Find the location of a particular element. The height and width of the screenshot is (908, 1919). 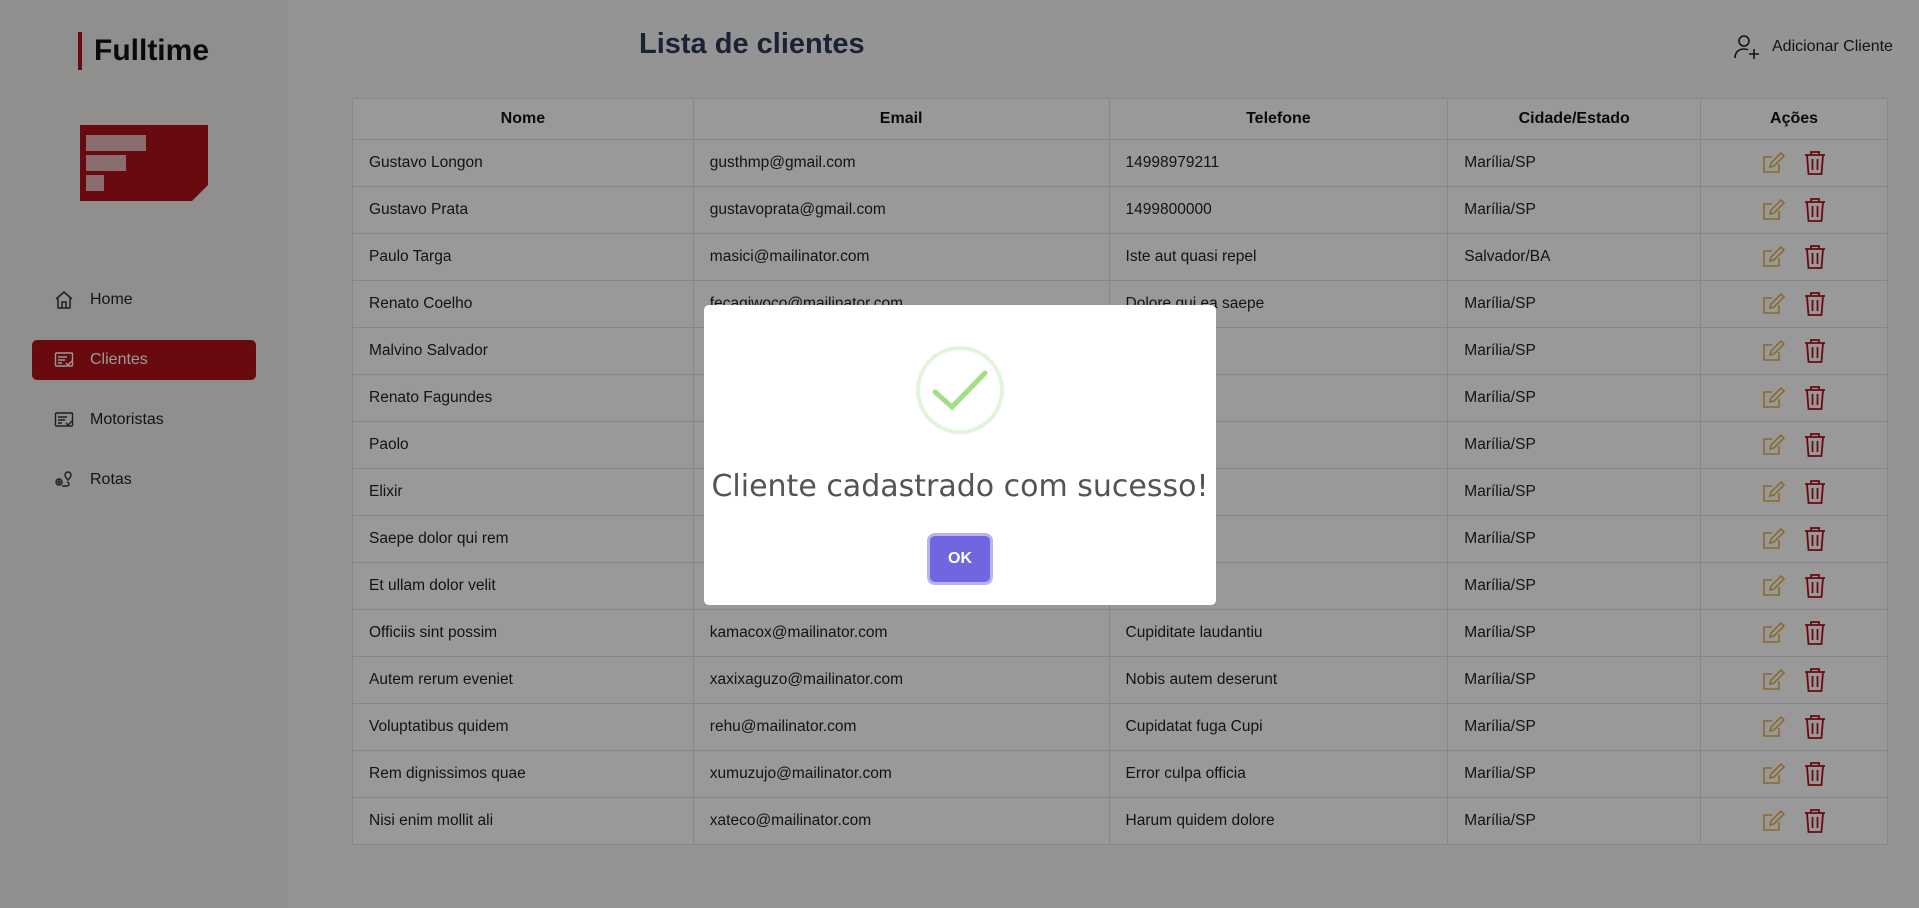

dialog-title: Cliente cadastrado com sucesso! is located at coordinates (960, 486).